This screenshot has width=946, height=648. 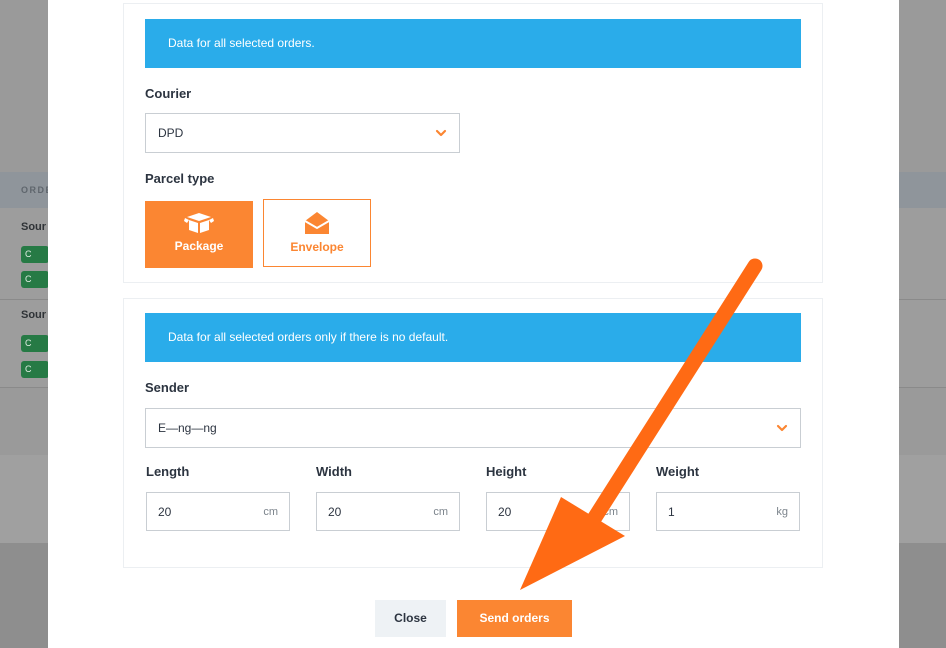 What do you see at coordinates (199, 246) in the screenshot?
I see `parcel-type-package-label: Package` at bounding box center [199, 246].